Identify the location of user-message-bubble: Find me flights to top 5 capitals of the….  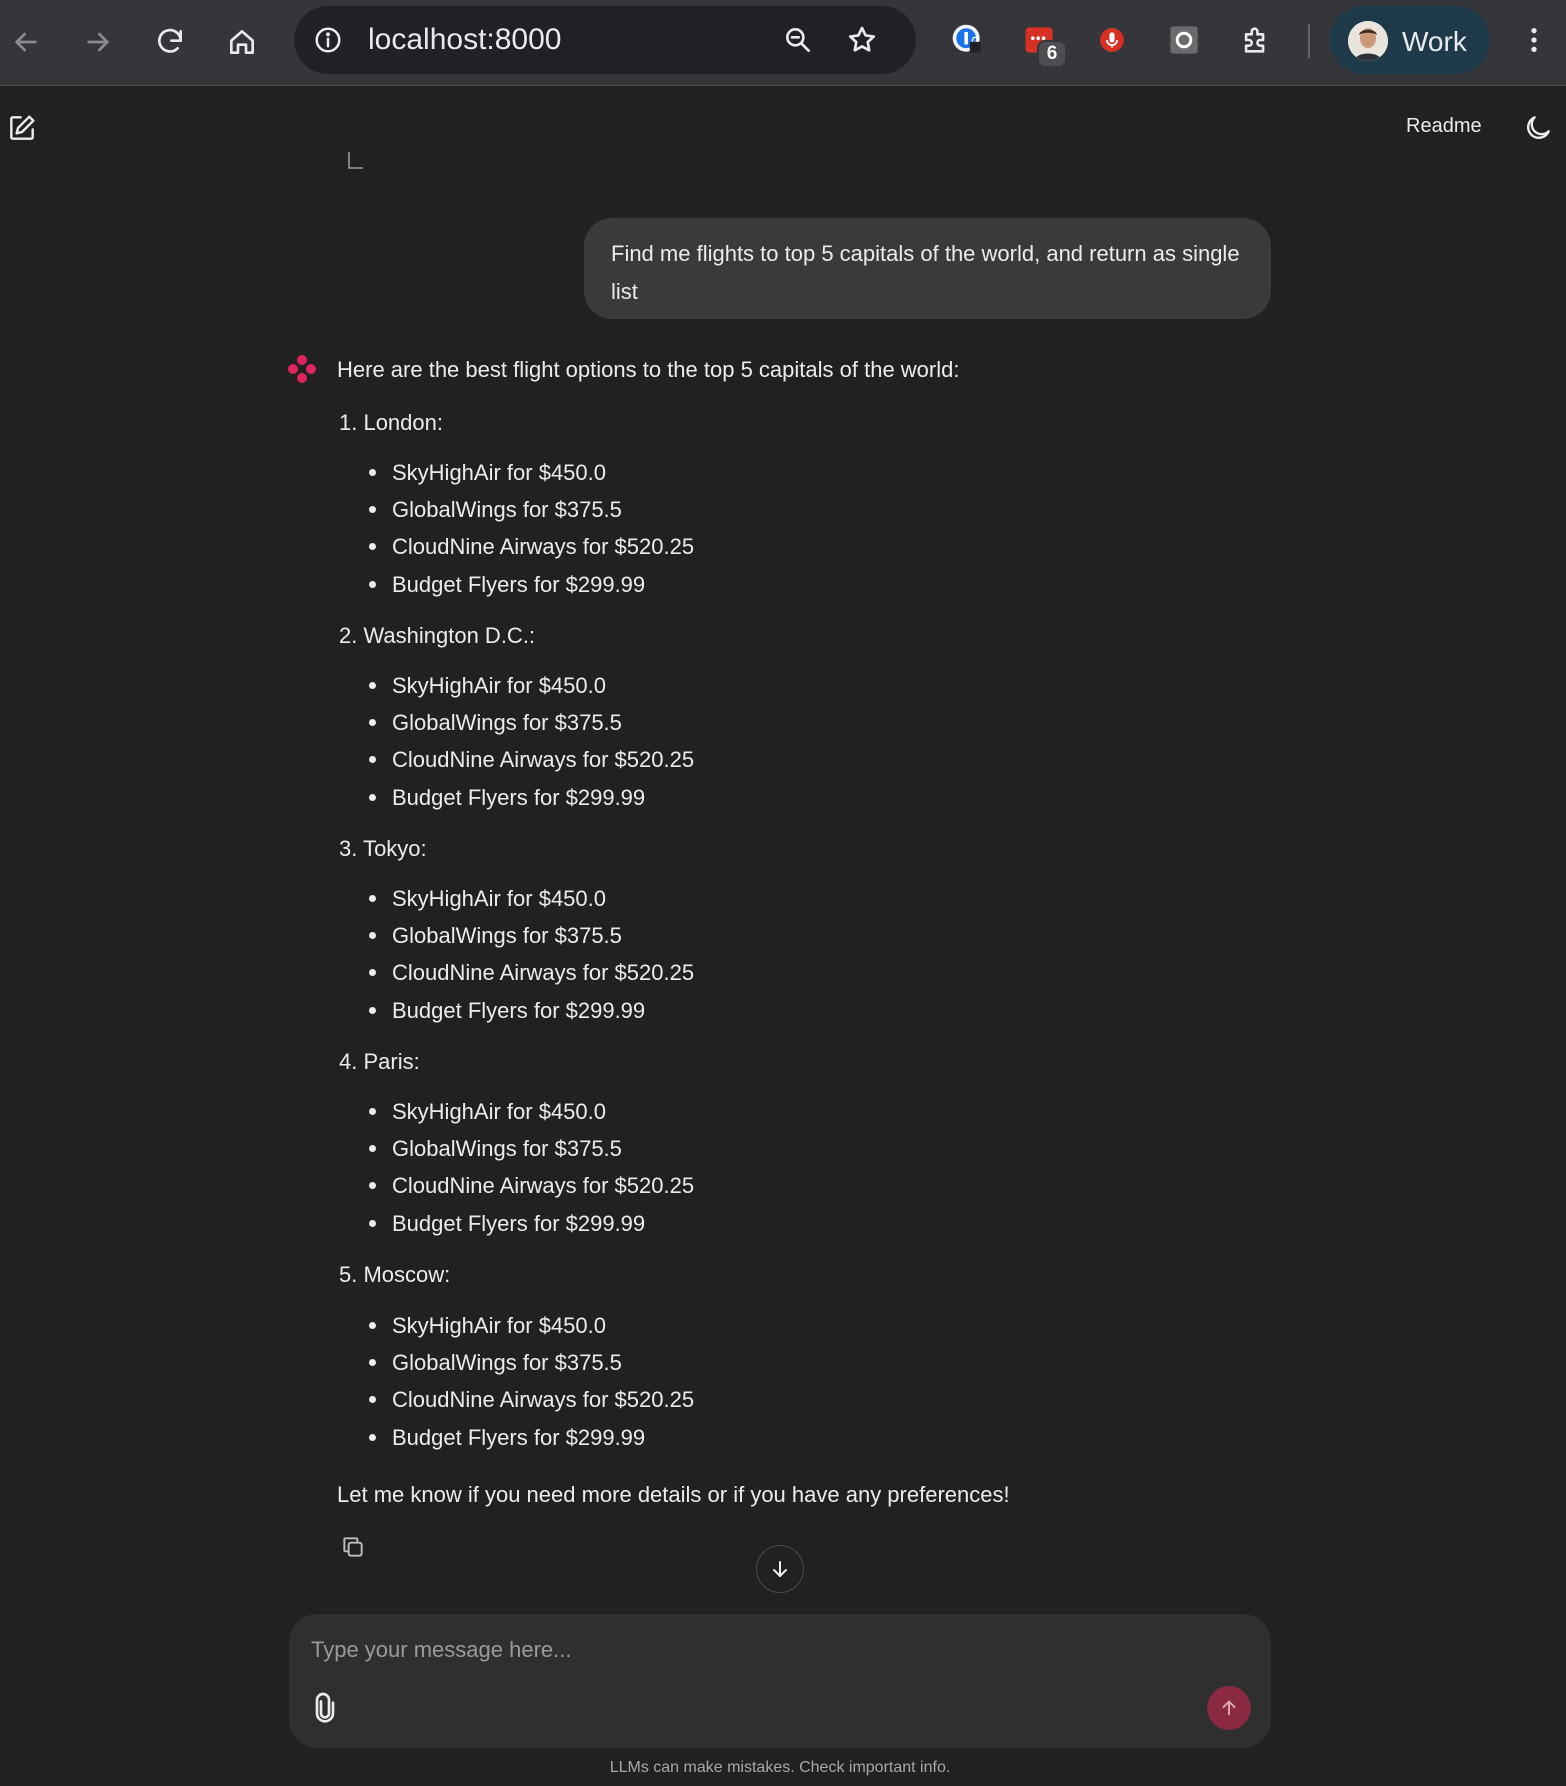
(927, 268).